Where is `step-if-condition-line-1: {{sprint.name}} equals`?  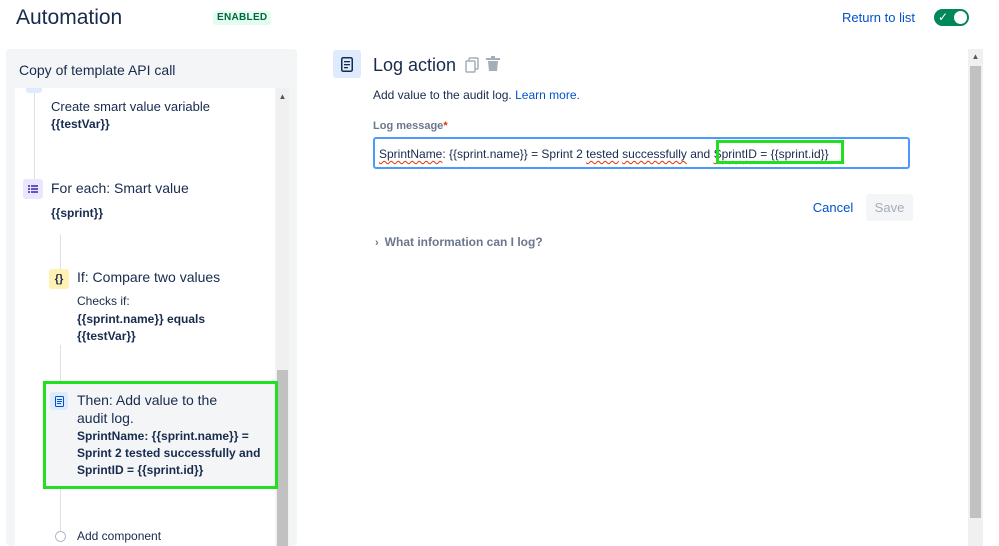
step-if-condition-line-1: {{sprint.name}} equals is located at coordinates (141, 319).